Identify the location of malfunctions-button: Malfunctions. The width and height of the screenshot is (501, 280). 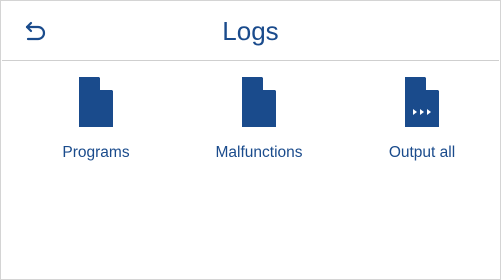
(259, 123).